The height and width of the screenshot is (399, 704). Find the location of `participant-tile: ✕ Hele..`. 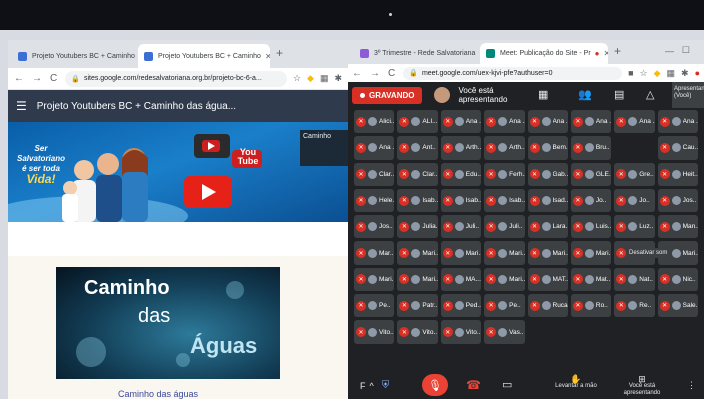

participant-tile: ✕ Hele.. is located at coordinates (374, 200).